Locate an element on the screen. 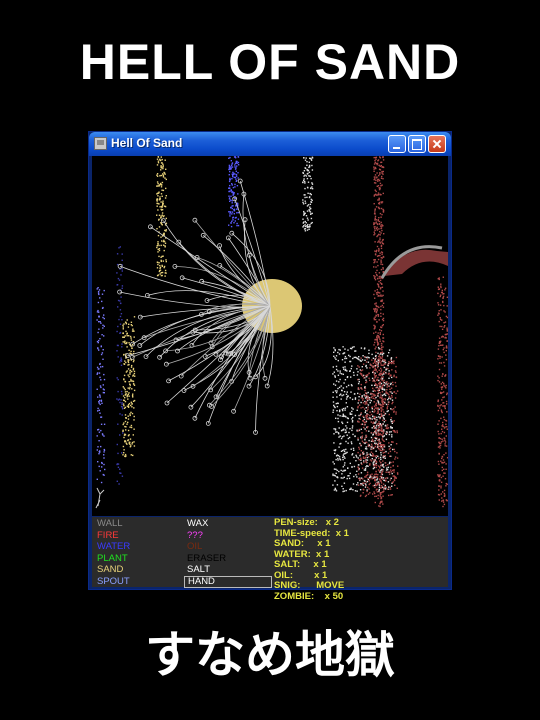 The image size is (540, 720). poster-title: HELL OF SAND is located at coordinates (270, 62).